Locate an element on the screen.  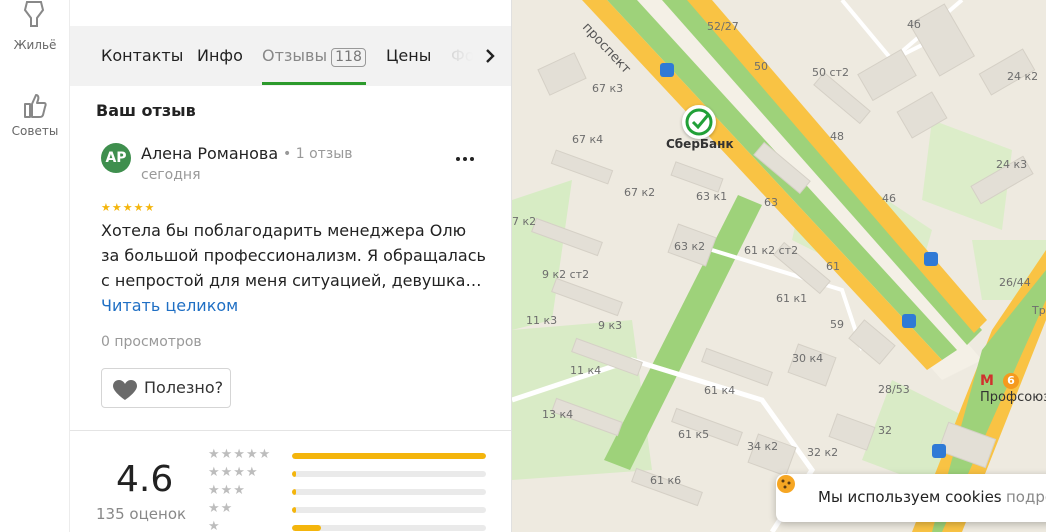
house-number-label: 59 is located at coordinates (837, 324).